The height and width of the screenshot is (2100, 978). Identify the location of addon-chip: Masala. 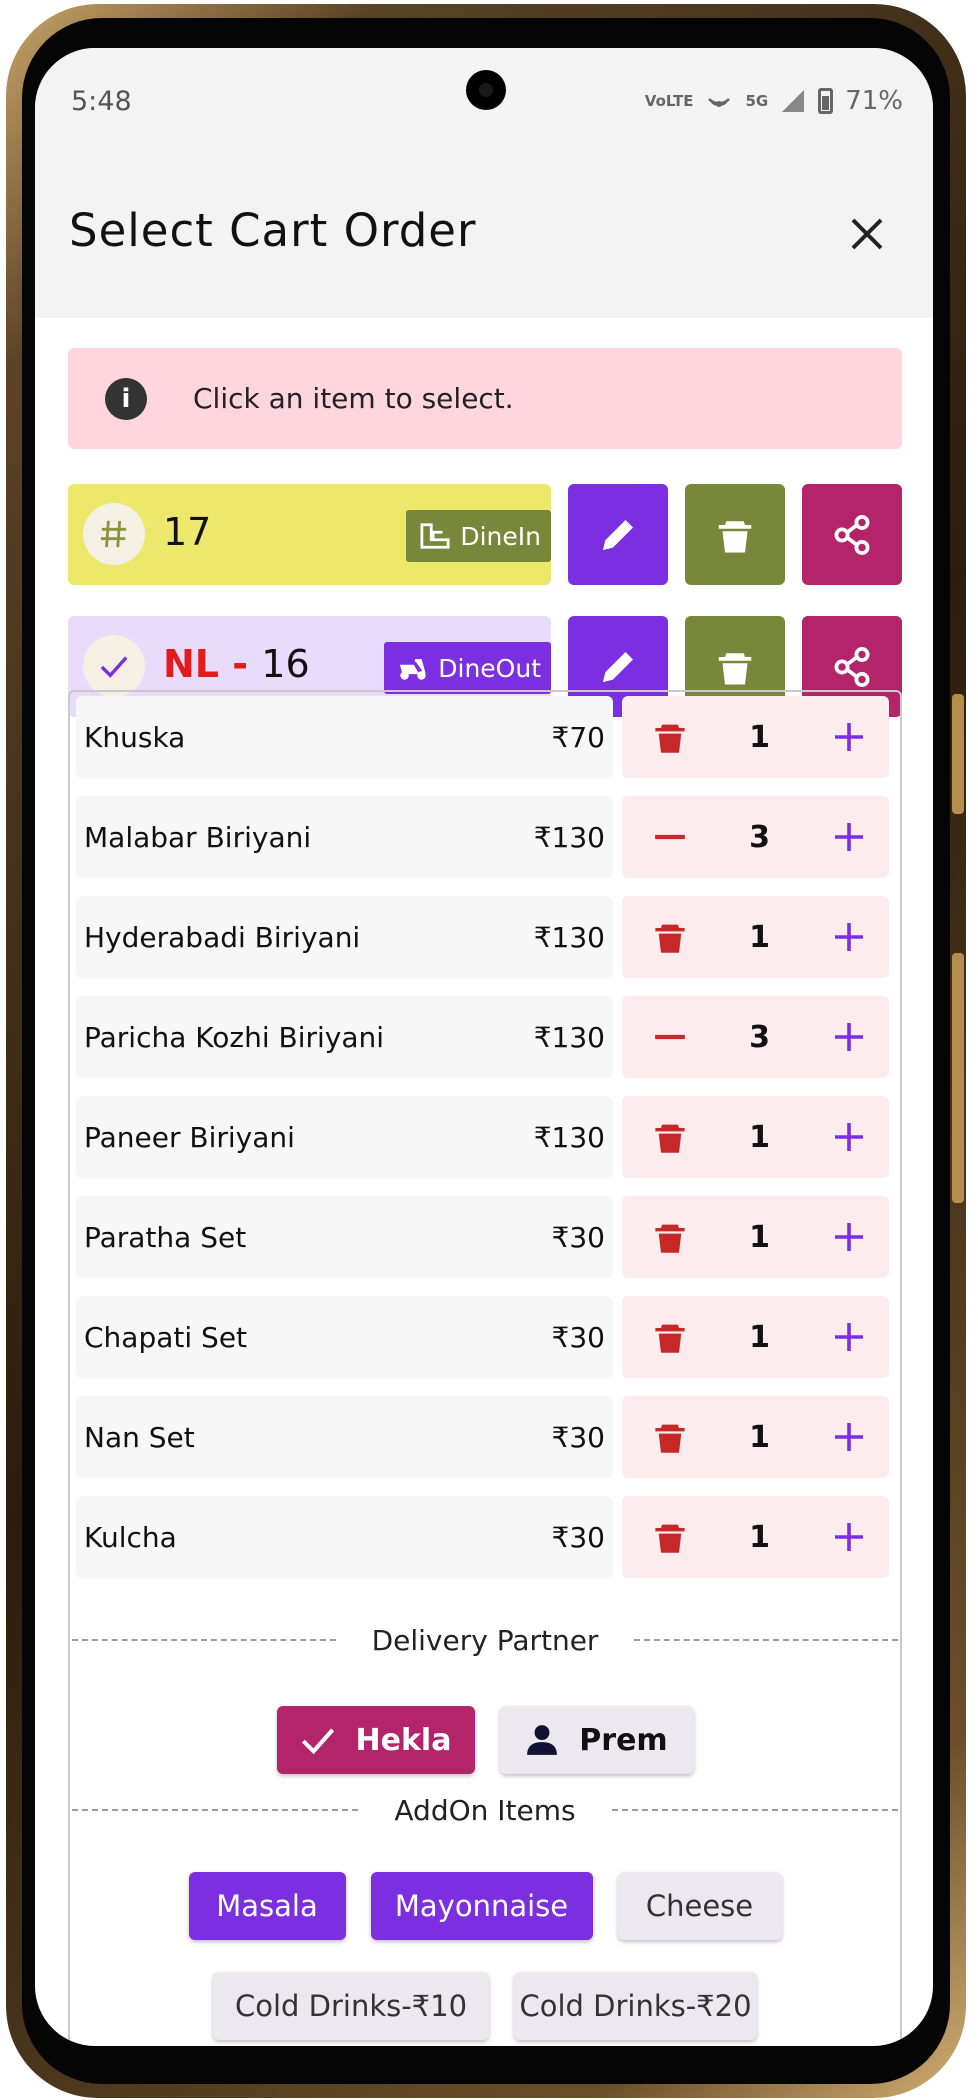
(267, 1906).